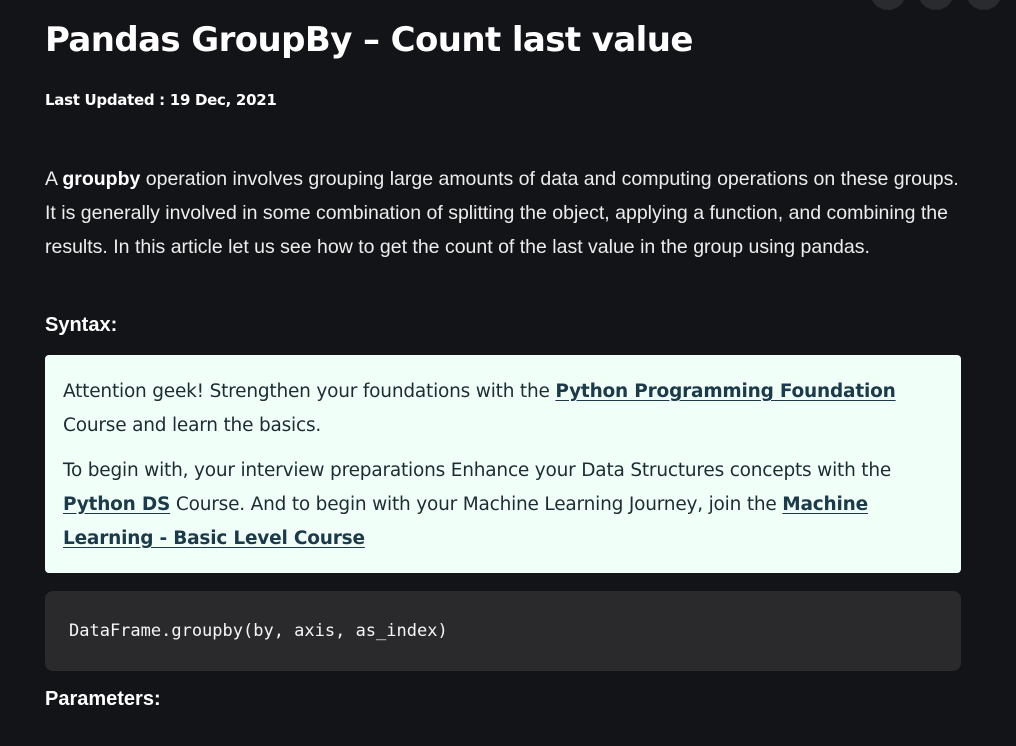 The height and width of the screenshot is (746, 1016). I want to click on intro-bold-term: groupby, so click(101, 179).